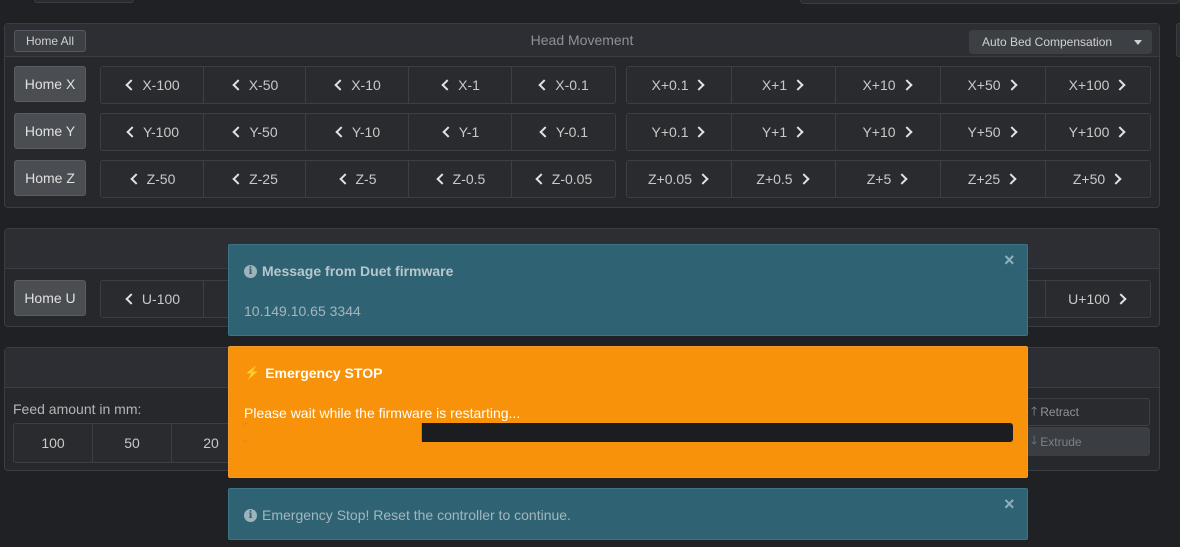  Describe the element at coordinates (888, 179) in the screenshot. I see `move-plus-button: Z+5` at that location.